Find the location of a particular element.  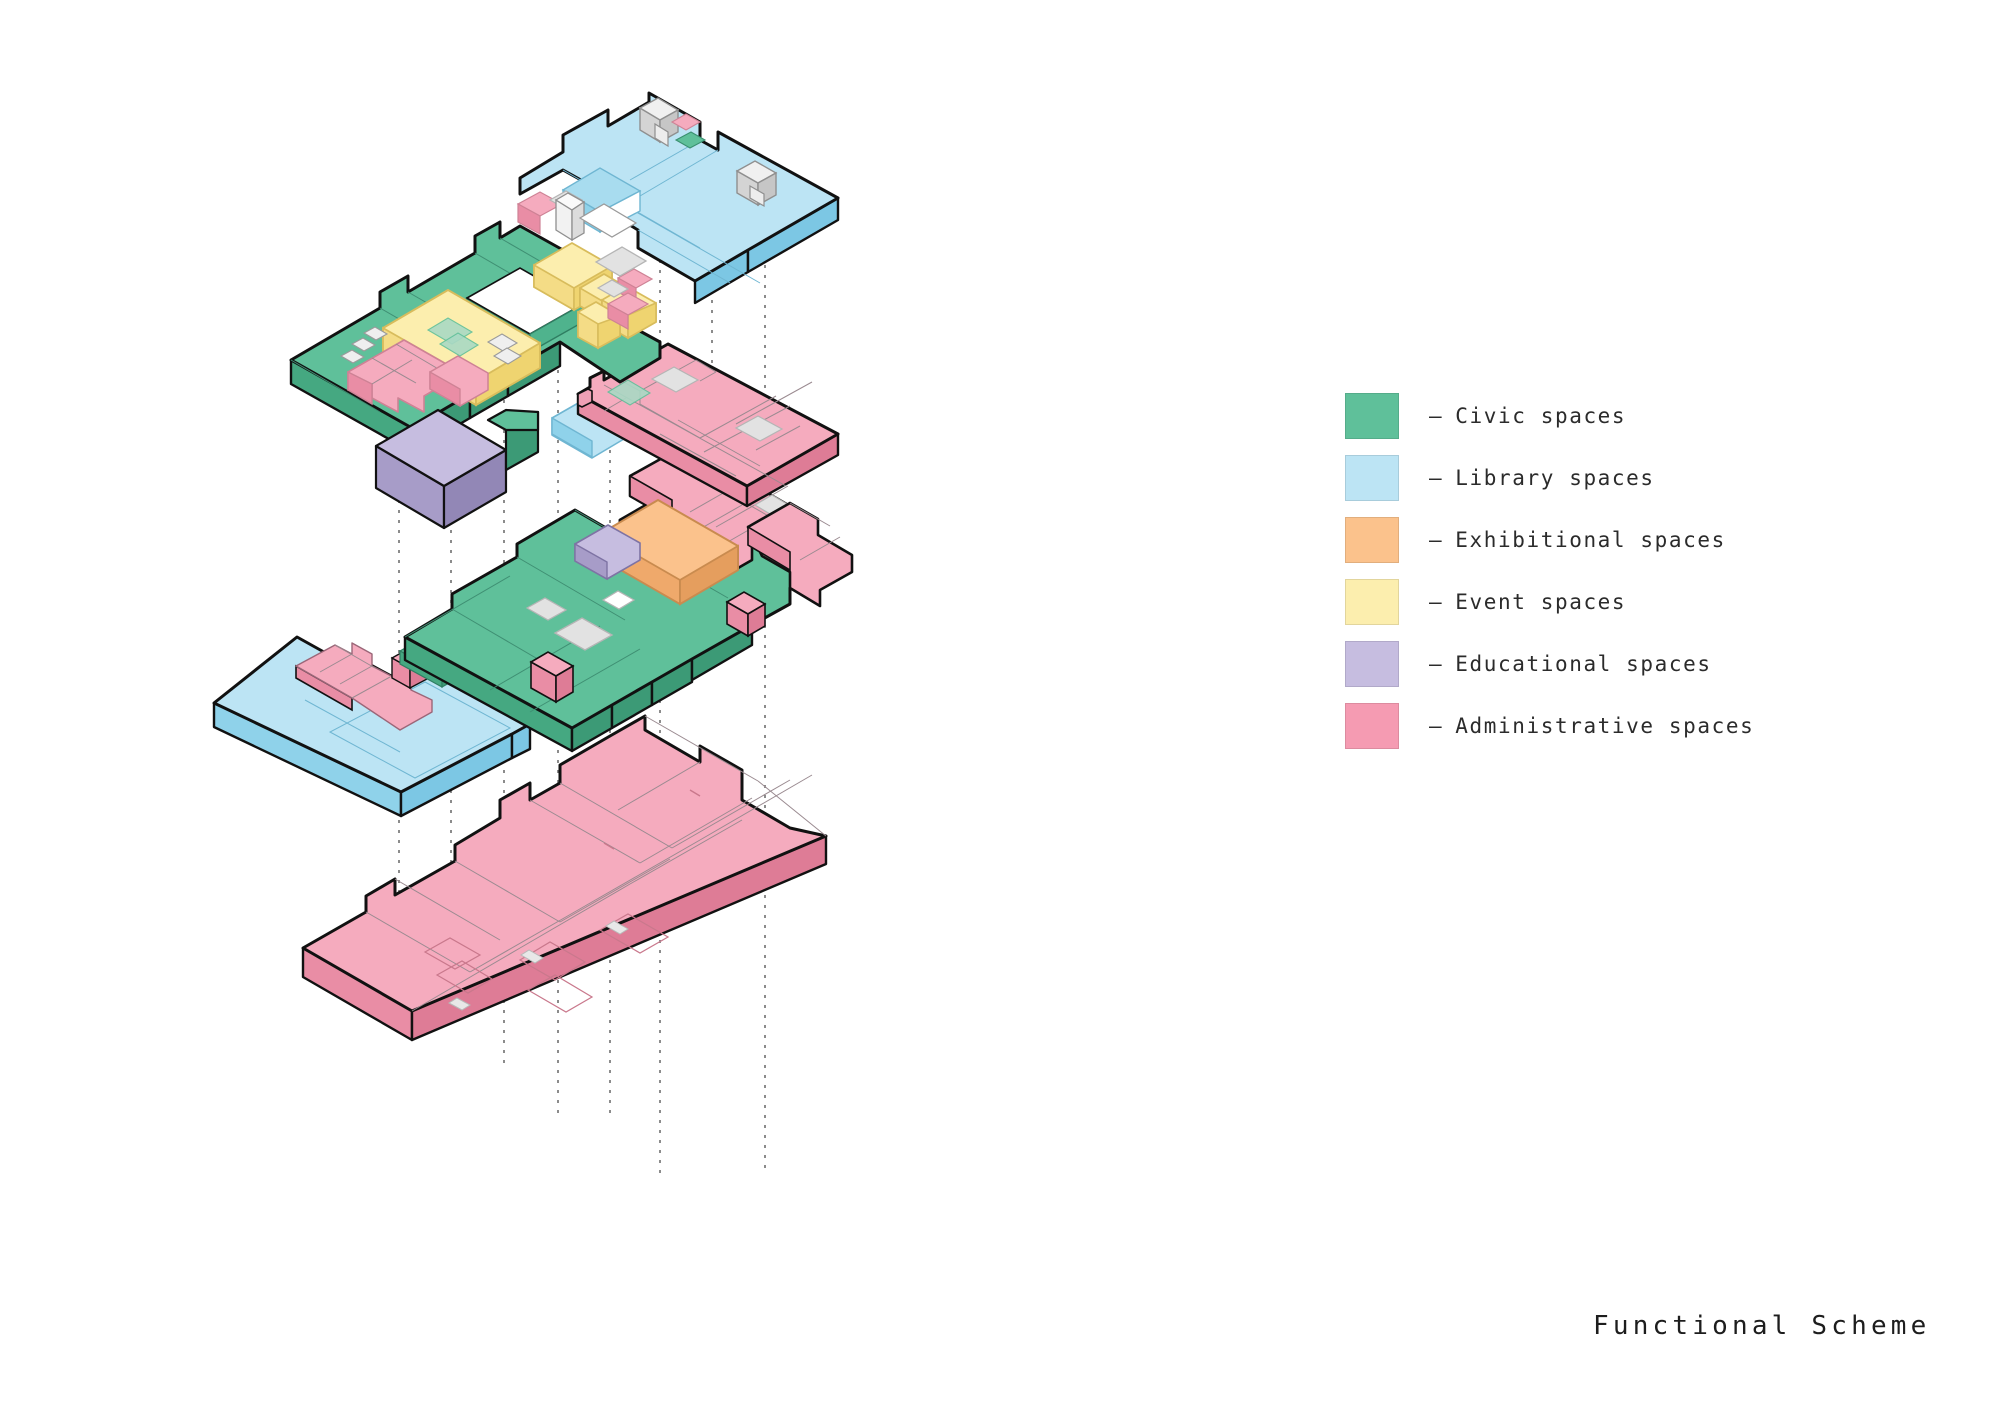

legend-swatch-exhibitional is located at coordinates (1372, 540).